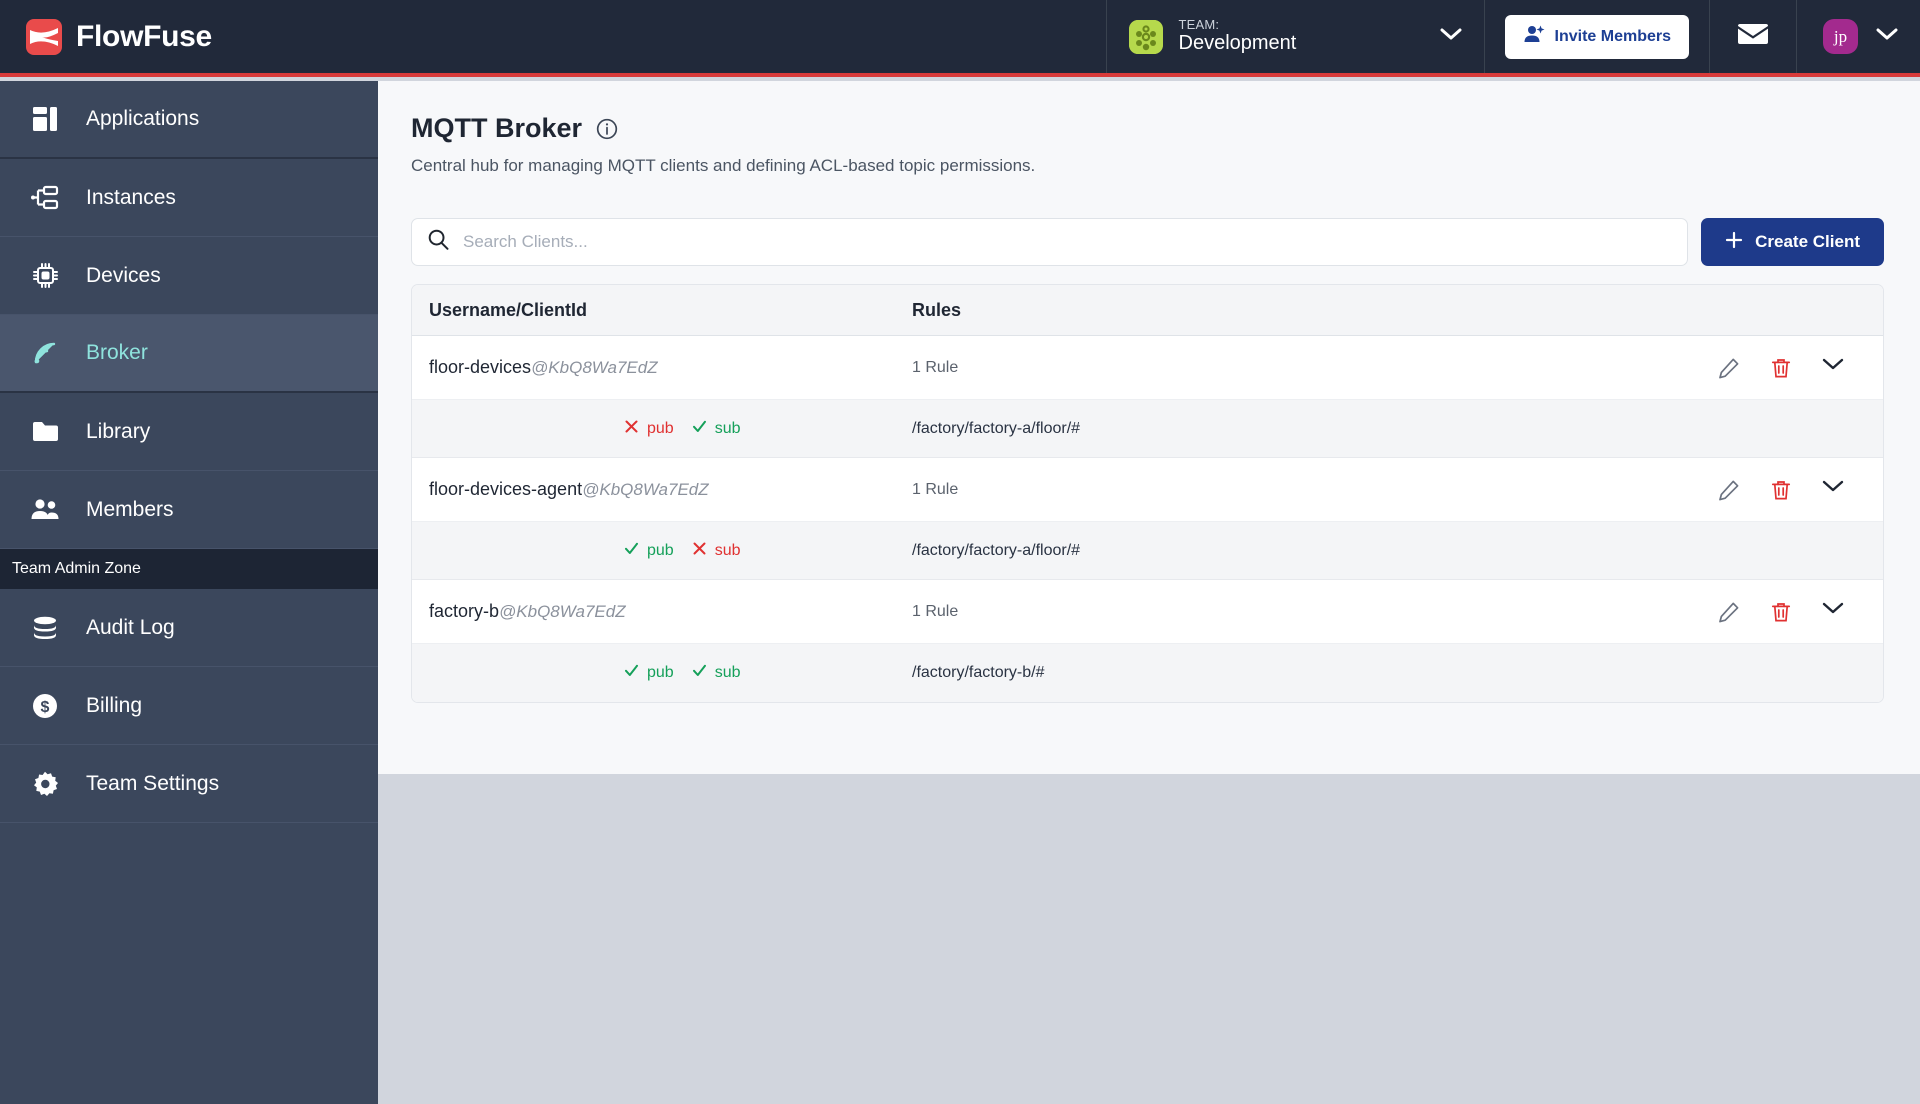  What do you see at coordinates (659, 36) in the screenshot?
I see `header-spacer` at bounding box center [659, 36].